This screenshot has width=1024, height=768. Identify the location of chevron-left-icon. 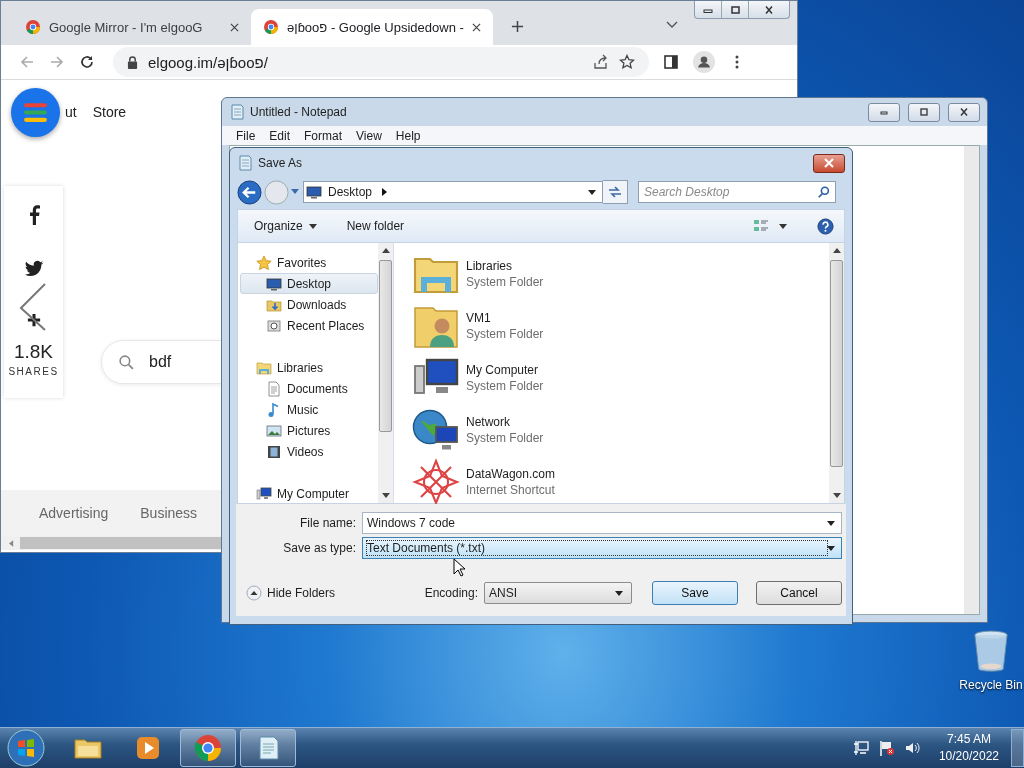
(33, 307).